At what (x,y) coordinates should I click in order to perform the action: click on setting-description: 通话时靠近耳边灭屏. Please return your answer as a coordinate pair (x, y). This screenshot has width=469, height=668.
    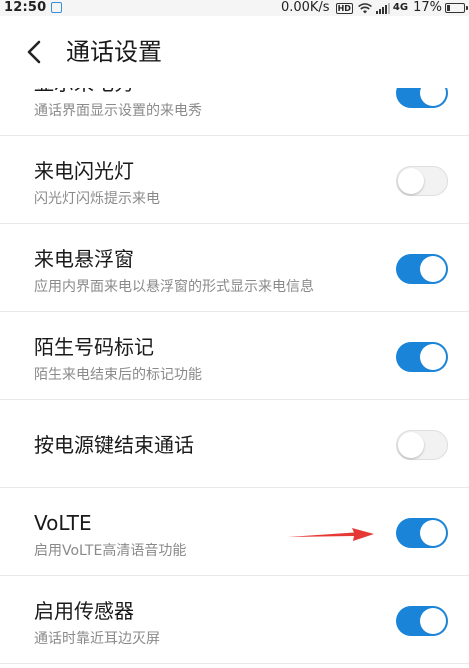
    Looking at the image, I should click on (97, 639).